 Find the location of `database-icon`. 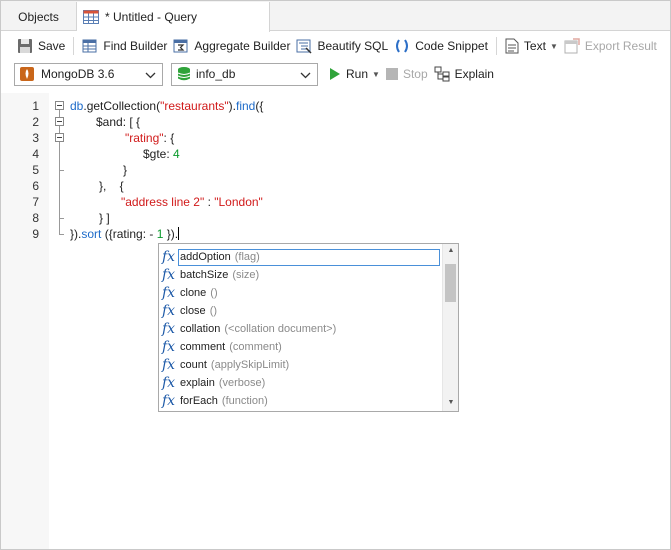

database-icon is located at coordinates (184, 74).